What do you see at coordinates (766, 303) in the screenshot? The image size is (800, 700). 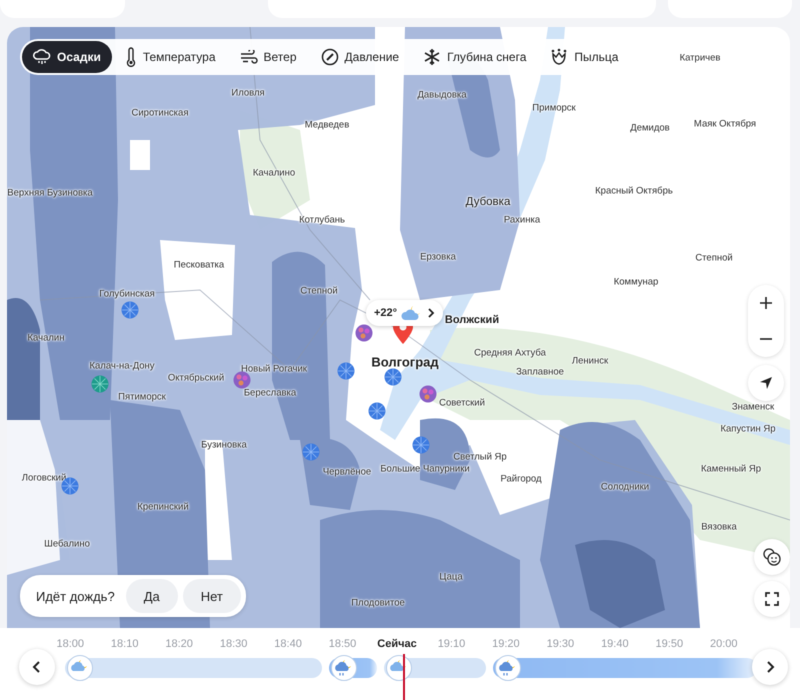 I see `plus-icon` at bounding box center [766, 303].